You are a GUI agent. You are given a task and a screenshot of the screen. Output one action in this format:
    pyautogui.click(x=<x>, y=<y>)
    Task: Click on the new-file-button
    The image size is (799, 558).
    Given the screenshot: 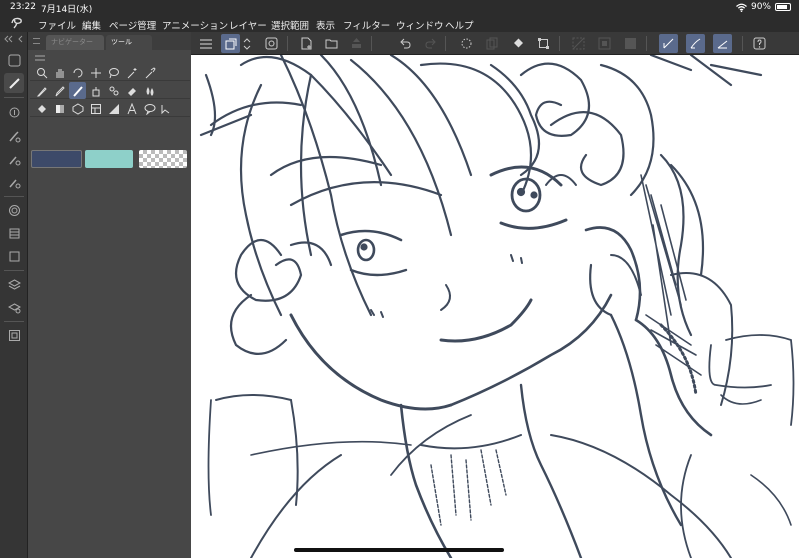 What is the action you would take?
    pyautogui.click(x=306, y=43)
    